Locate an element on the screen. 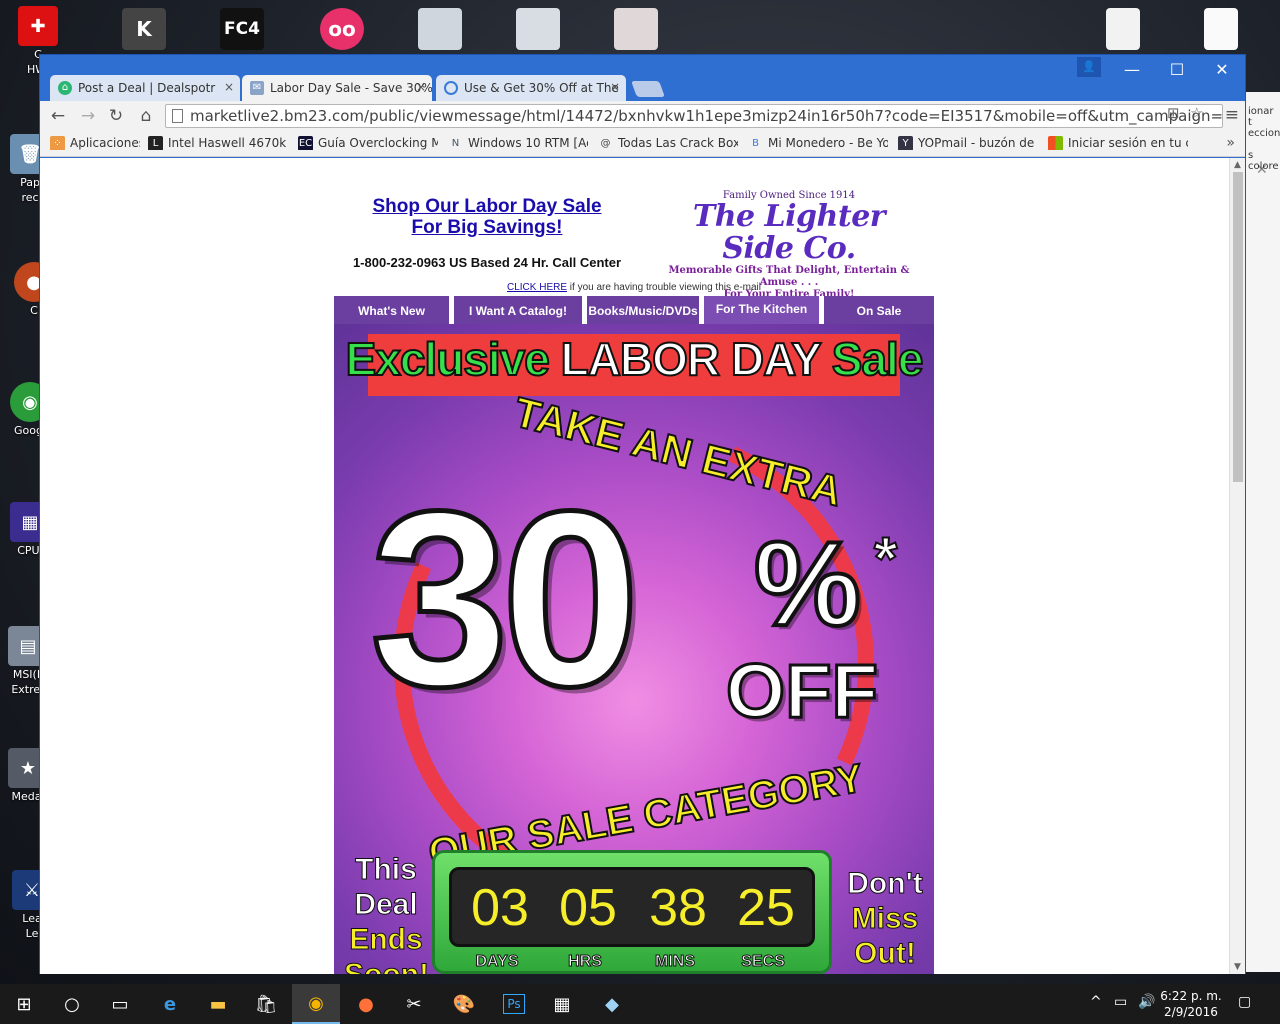 Image resolution: width=1280 pixels, height=1024 pixels. taskbar-chrome: ◉ is located at coordinates (316, 1004).